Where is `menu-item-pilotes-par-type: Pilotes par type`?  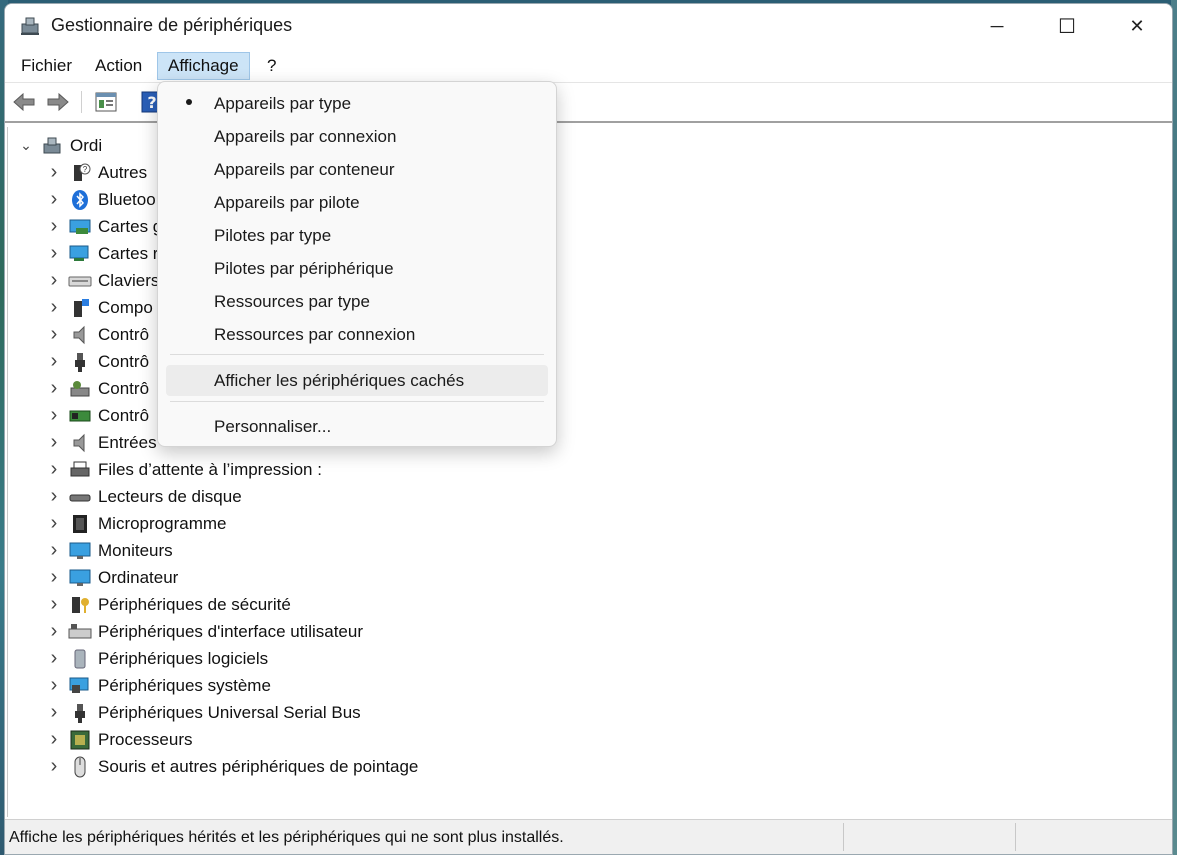 menu-item-pilotes-par-type: Pilotes par type is located at coordinates (357, 235).